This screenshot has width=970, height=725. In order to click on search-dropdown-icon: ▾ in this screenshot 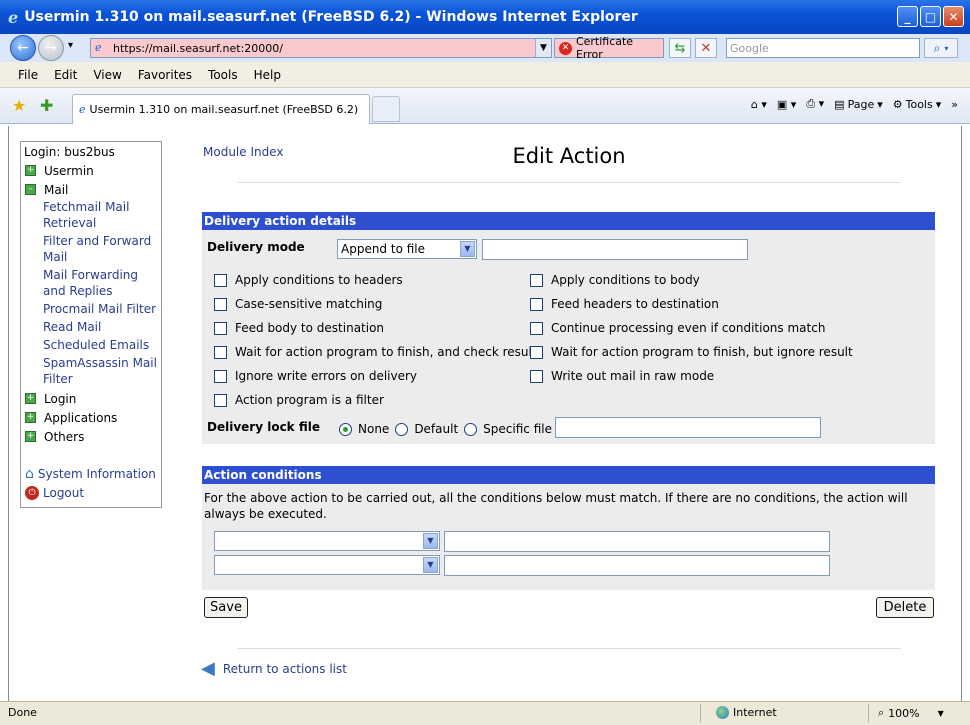, I will do `click(946, 48)`.